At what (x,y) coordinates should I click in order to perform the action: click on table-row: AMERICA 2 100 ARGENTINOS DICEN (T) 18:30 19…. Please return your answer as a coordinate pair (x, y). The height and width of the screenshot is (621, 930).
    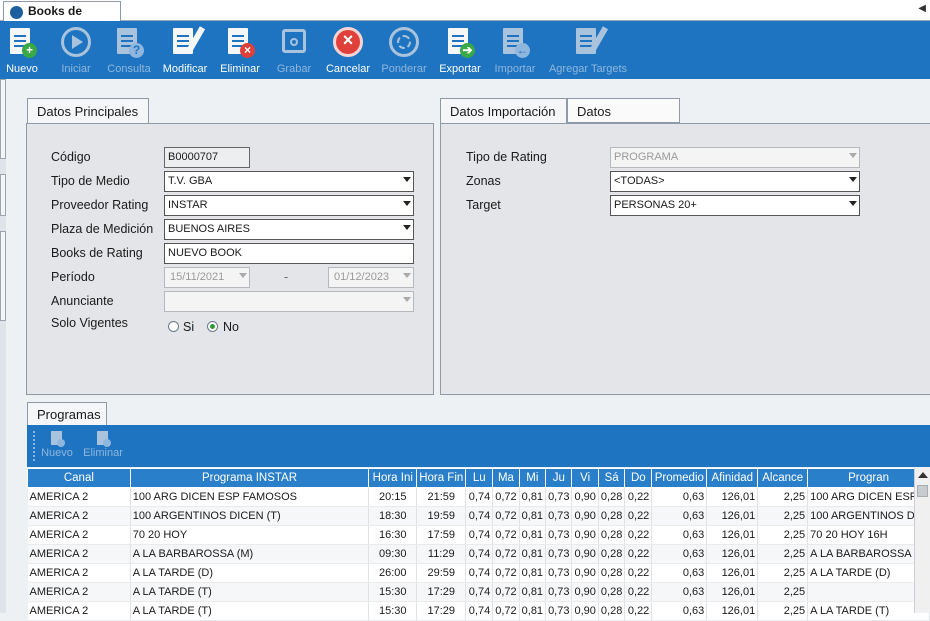
    Looking at the image, I should click on (478, 516).